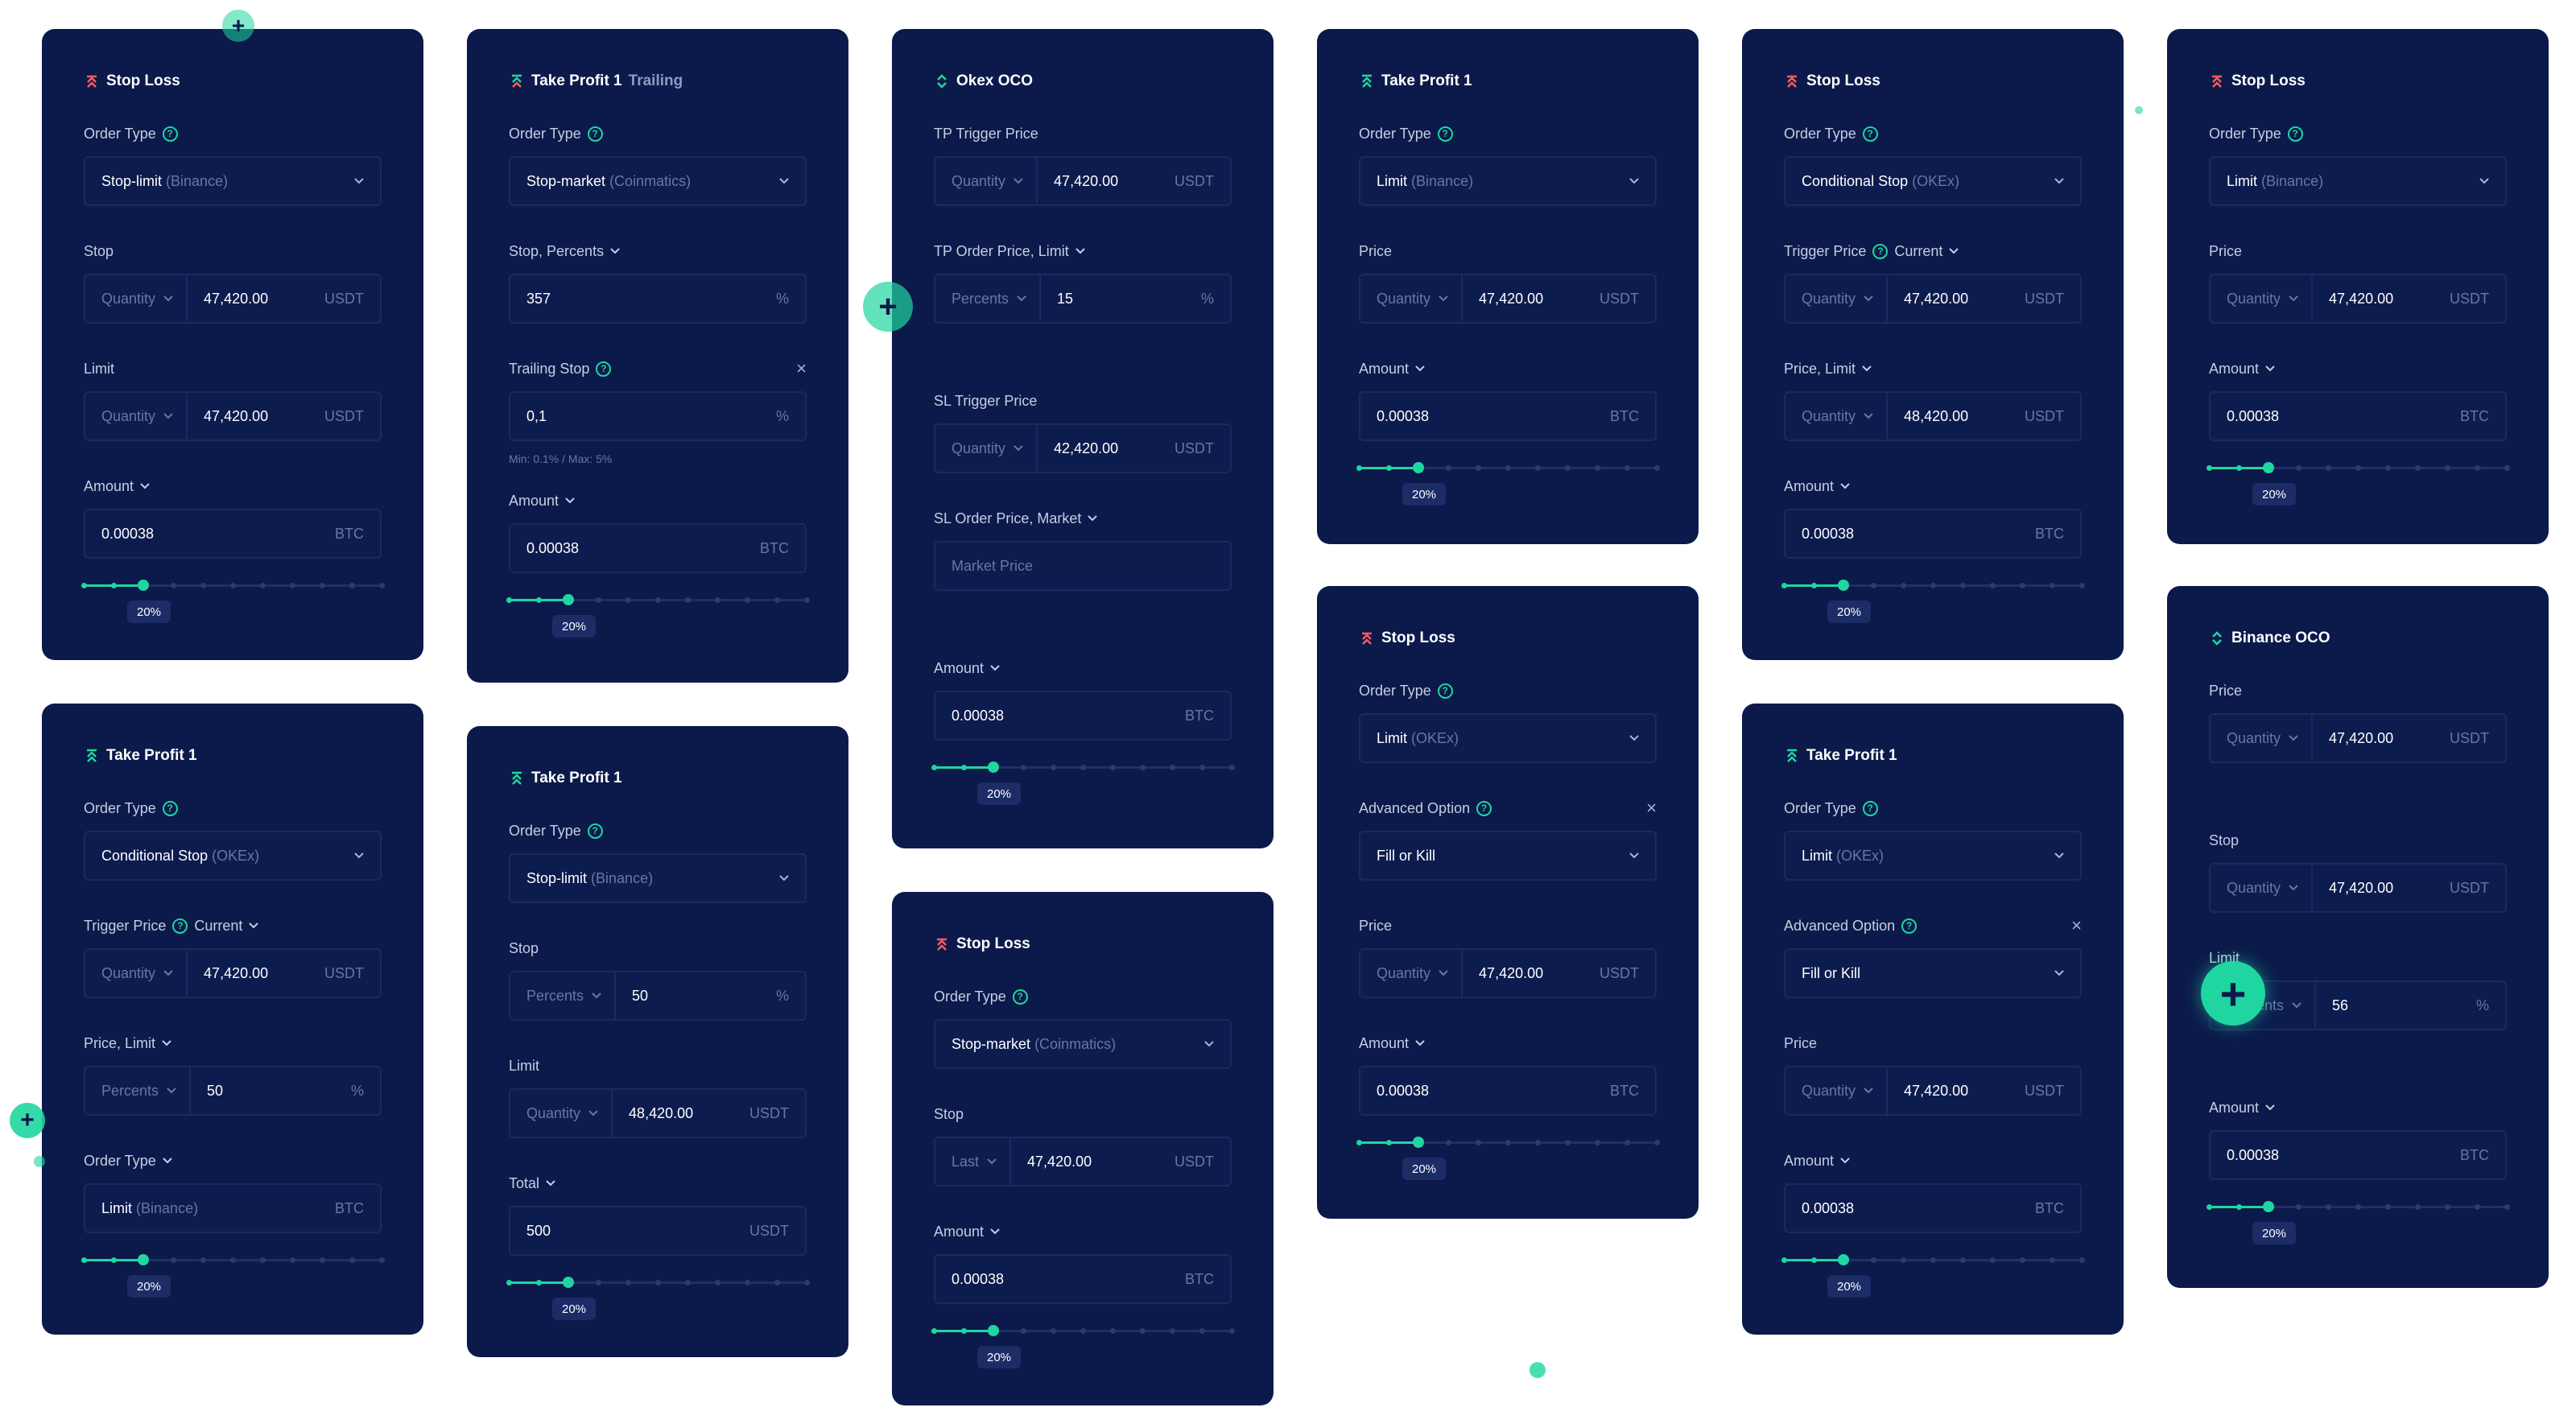 Image resolution: width=2576 pixels, height=1428 pixels. I want to click on tp-trigger-price-input: Quantity 47,420.00 USDT, so click(1083, 181).